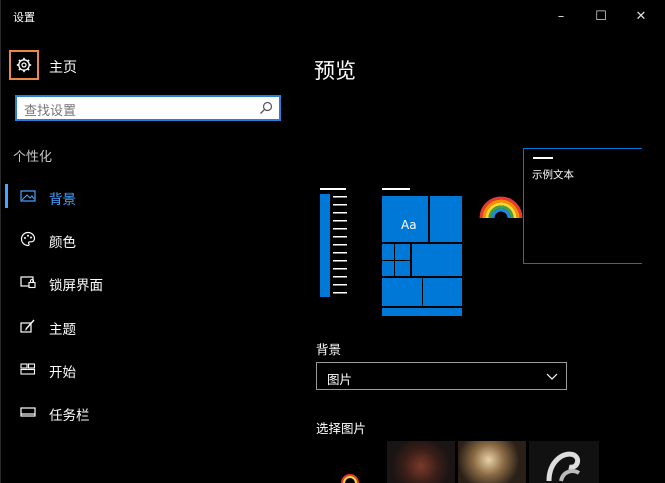  Describe the element at coordinates (50, 111) in the screenshot. I see `search-placeholder: 查找设置` at that location.